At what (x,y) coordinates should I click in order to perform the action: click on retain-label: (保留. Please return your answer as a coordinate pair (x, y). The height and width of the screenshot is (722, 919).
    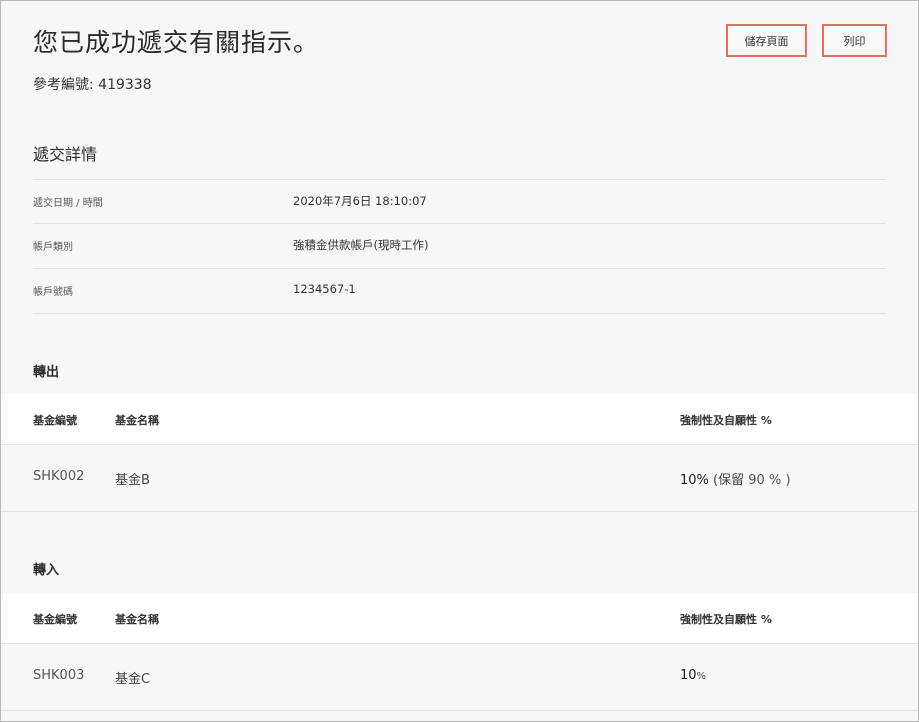
    Looking at the image, I should click on (729, 480).